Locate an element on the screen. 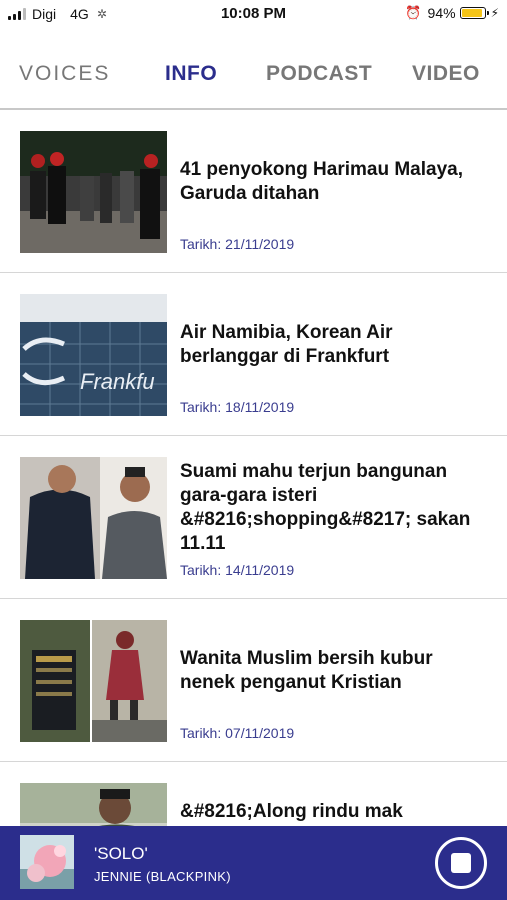 The image size is (507, 900). album-art is located at coordinates (47, 862).